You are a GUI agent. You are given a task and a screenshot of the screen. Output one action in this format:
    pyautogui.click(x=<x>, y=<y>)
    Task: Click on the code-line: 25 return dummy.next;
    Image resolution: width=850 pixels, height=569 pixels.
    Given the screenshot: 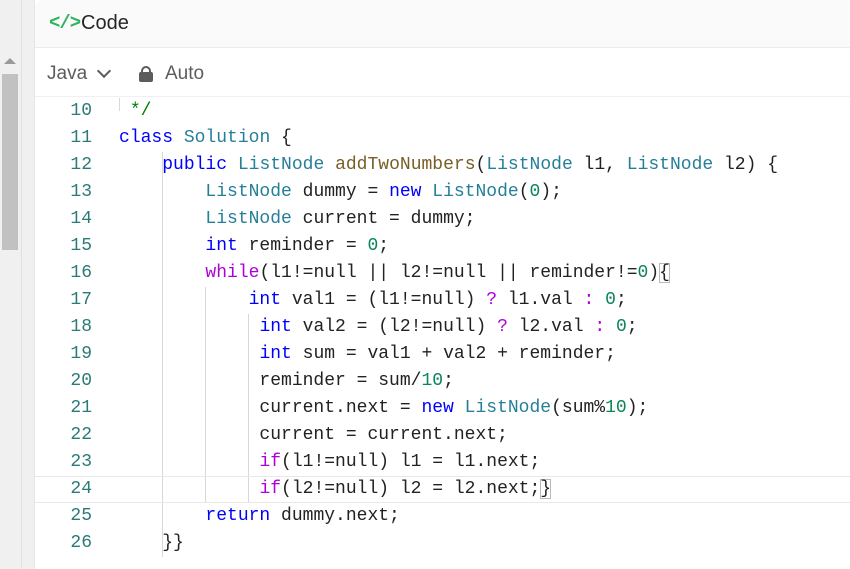 What is the action you would take?
    pyautogui.click(x=442, y=516)
    